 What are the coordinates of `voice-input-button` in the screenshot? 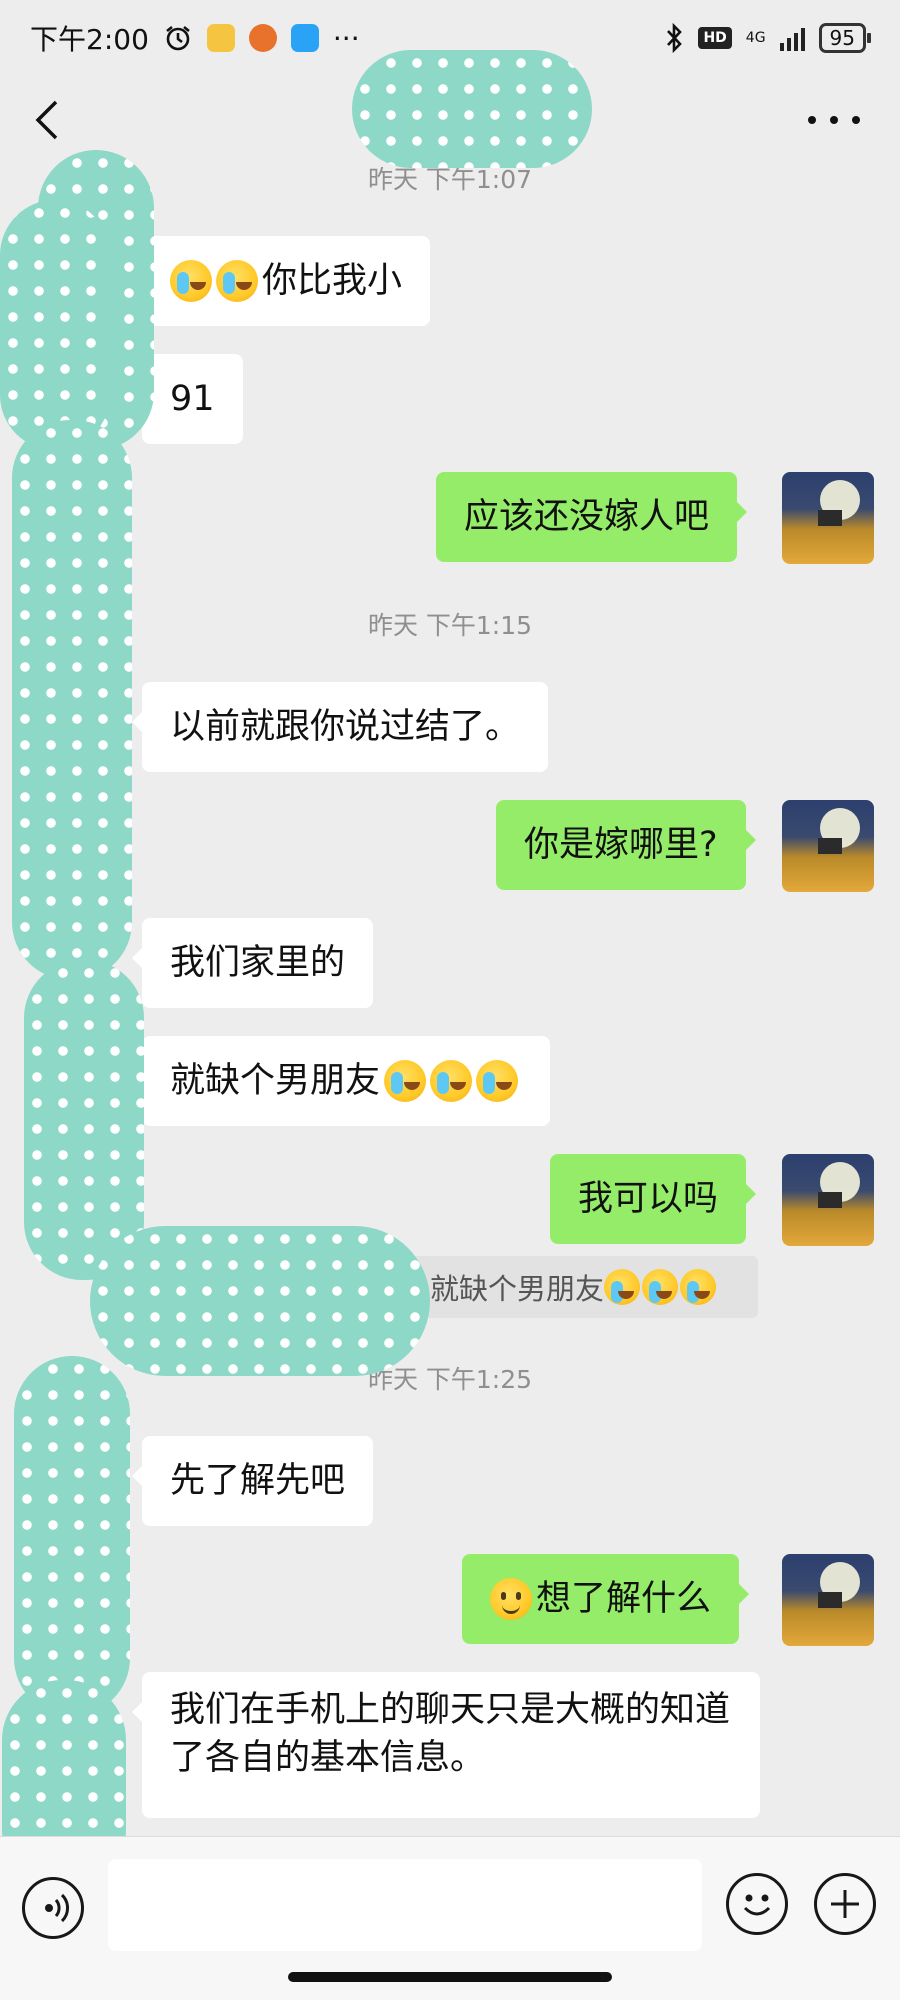 It's located at (53, 1908).